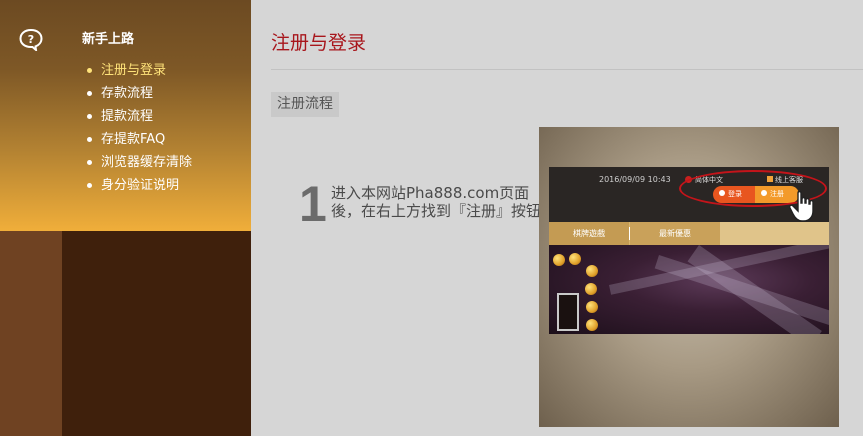  I want to click on step-description: 进入本网站Pha888.com页面後，在右上方找到『注册』按钮, so click(436, 202).